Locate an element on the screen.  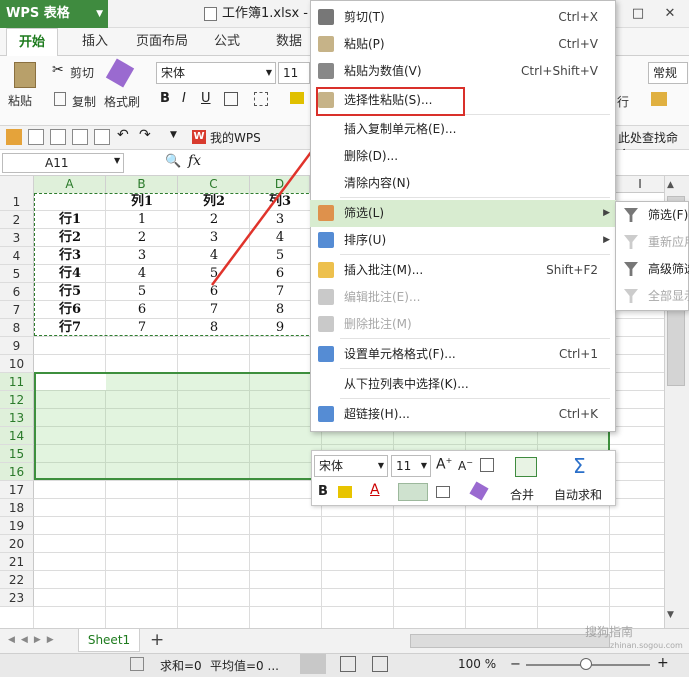
autosum-button: 自动求和 is located at coordinates (578, 494).